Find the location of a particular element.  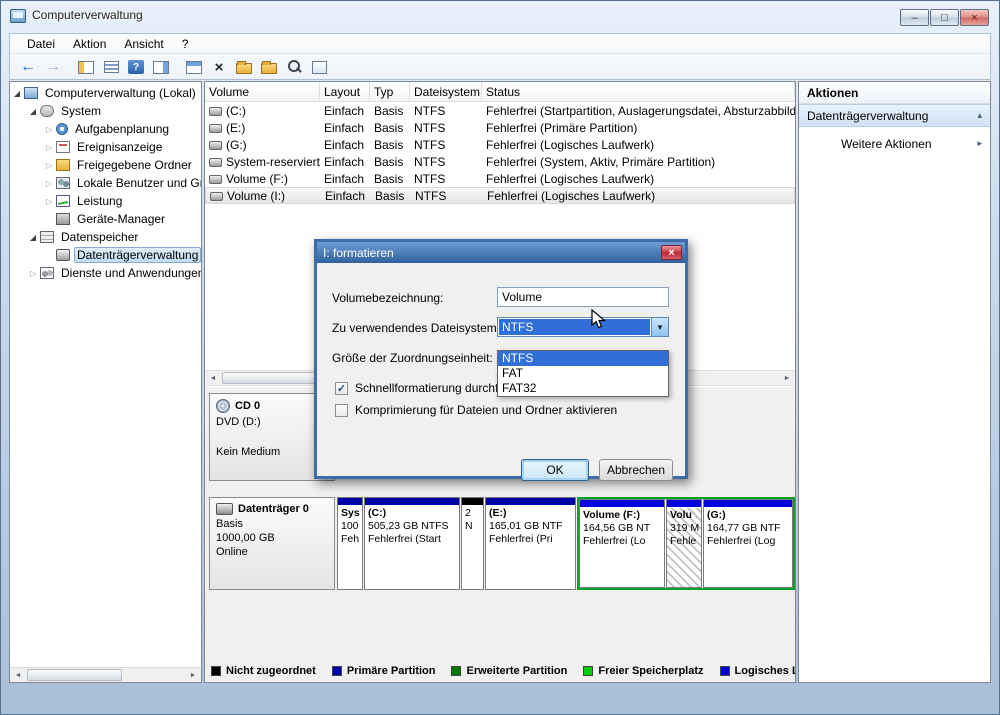

tree-item-leistung: ▷ Leistung is located at coordinates (105, 201).